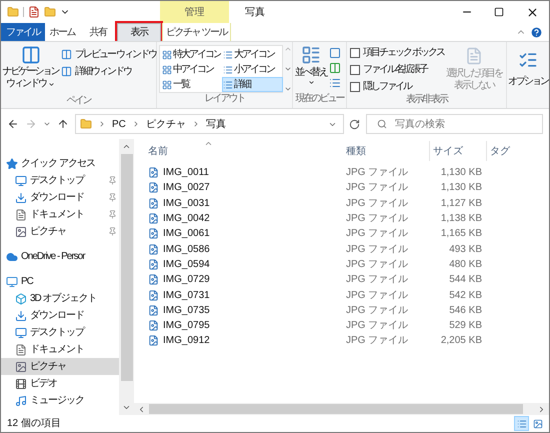 Image resolution: width=550 pixels, height=433 pixels. Describe the element at coordinates (30, 55) in the screenshot. I see `navigation-pane-icon` at that location.